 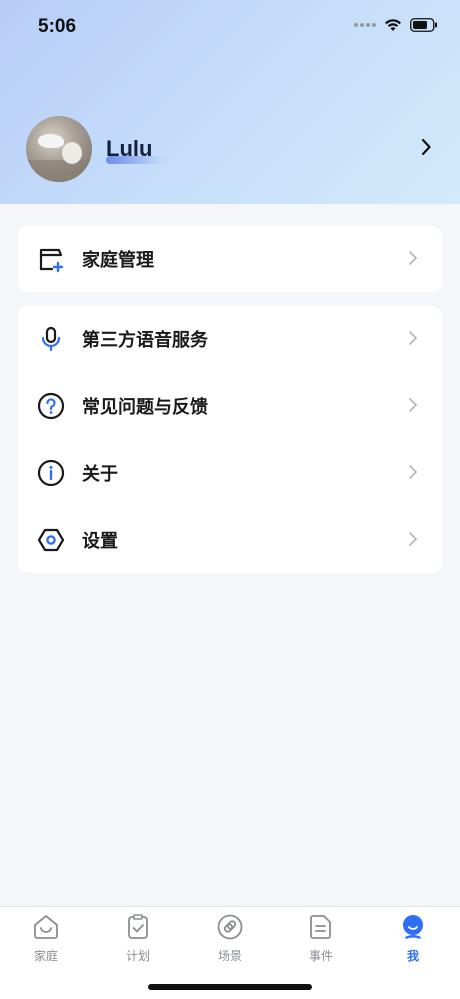 What do you see at coordinates (129, 148) in the screenshot?
I see `username: Lulu` at bounding box center [129, 148].